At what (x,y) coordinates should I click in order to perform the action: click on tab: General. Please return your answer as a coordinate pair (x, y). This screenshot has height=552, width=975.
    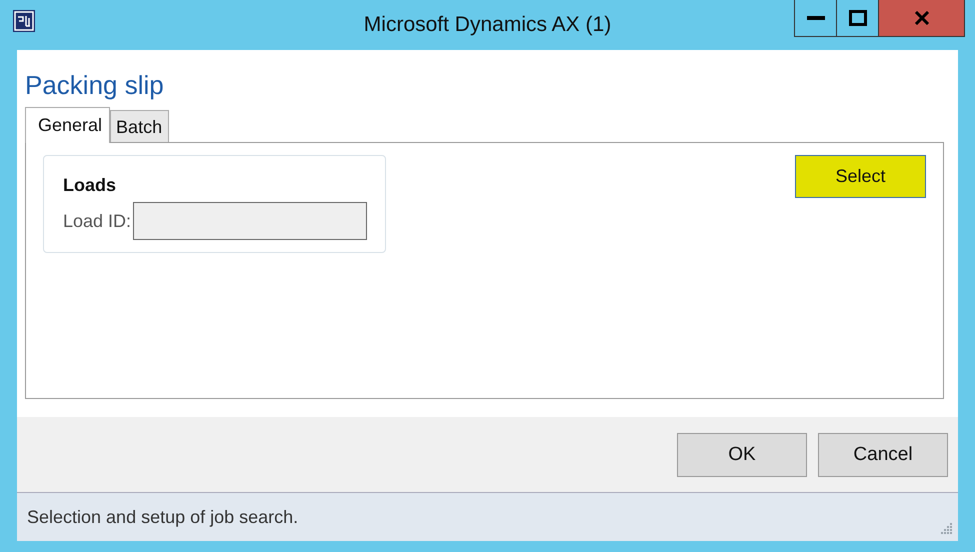
    Looking at the image, I should click on (67, 125).